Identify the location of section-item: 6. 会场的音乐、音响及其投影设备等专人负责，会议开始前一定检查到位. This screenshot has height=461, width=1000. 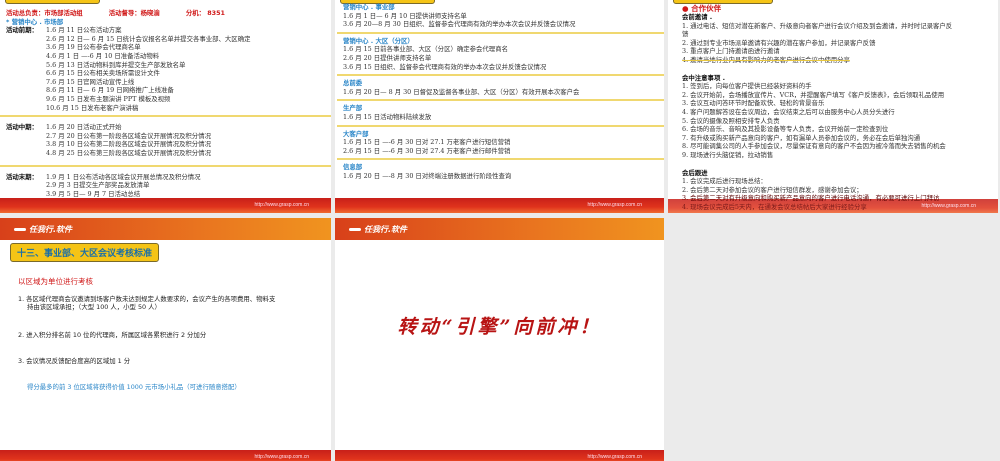
(785, 129).